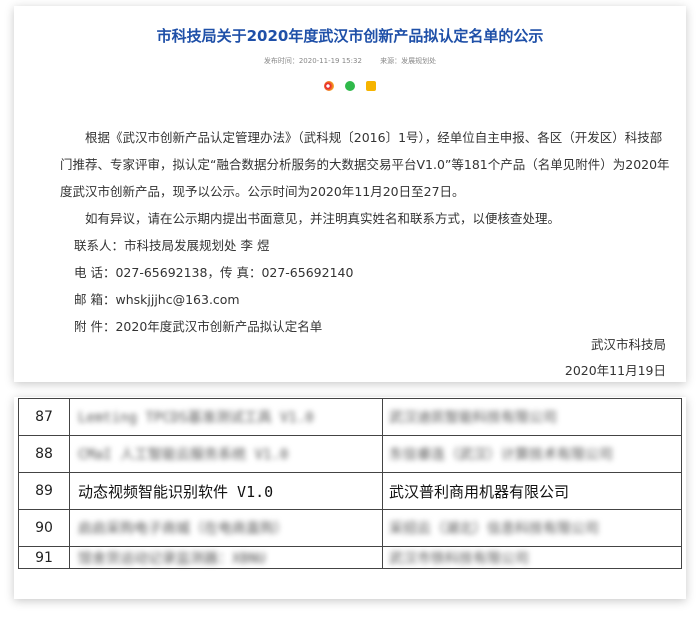 The width and height of the screenshot is (700, 624). Describe the element at coordinates (226, 491) in the screenshot. I see `product-name: 动态视频智能识别软件 V1.0` at that location.